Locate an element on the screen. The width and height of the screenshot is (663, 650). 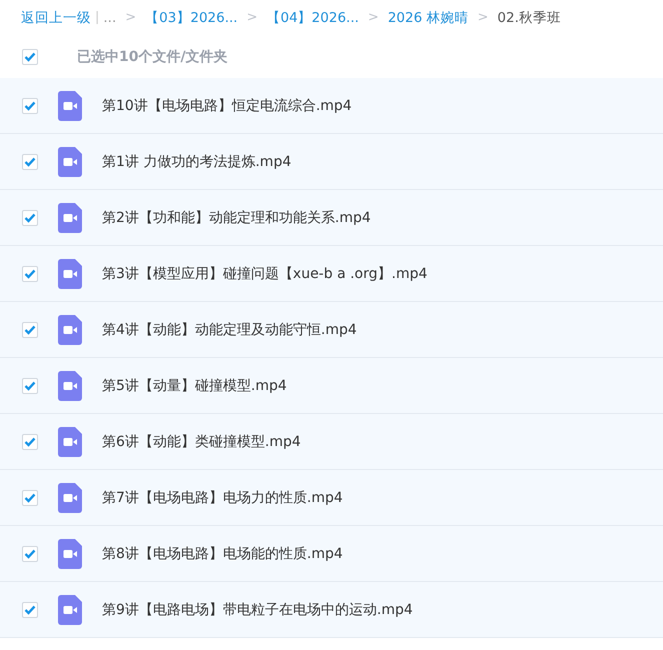
file-name: 第7讲【电场电路】电场力的性质.mp4 is located at coordinates (222, 497).